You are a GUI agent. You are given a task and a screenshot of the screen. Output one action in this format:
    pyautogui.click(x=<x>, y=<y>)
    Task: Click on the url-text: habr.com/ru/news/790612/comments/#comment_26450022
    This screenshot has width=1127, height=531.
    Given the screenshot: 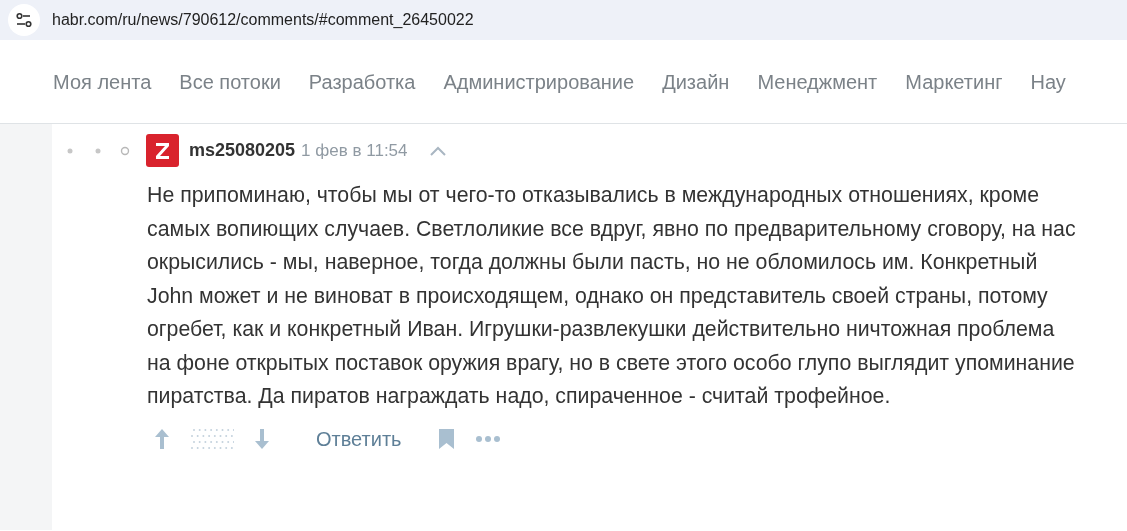 What is the action you would take?
    pyautogui.click(x=263, y=20)
    